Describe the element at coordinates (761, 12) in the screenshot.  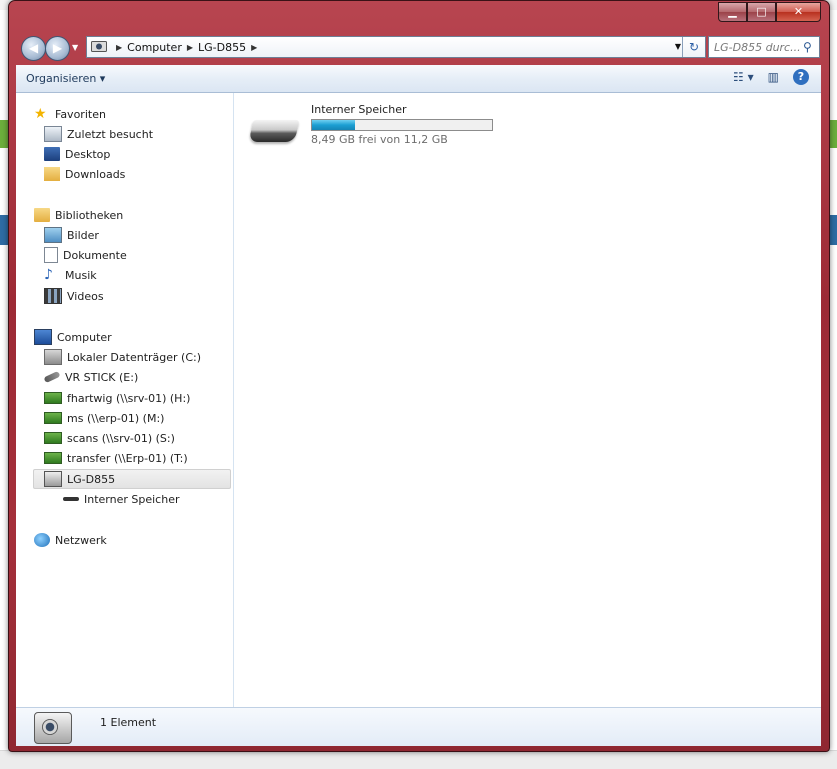
I see `maximize-button: □` at that location.